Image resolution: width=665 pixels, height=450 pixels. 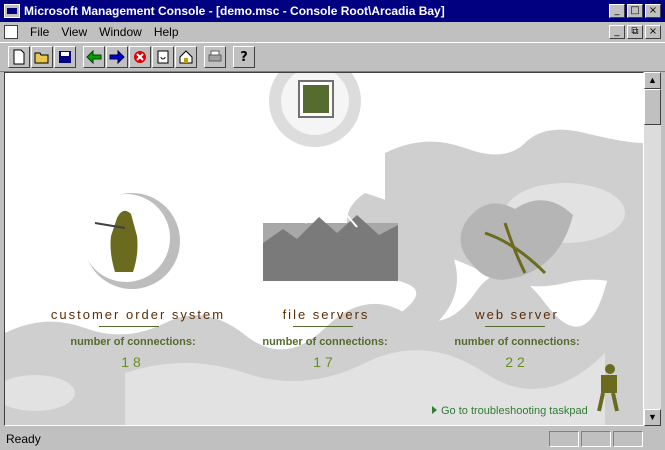 I want to click on save-icon, so click(x=65, y=57).